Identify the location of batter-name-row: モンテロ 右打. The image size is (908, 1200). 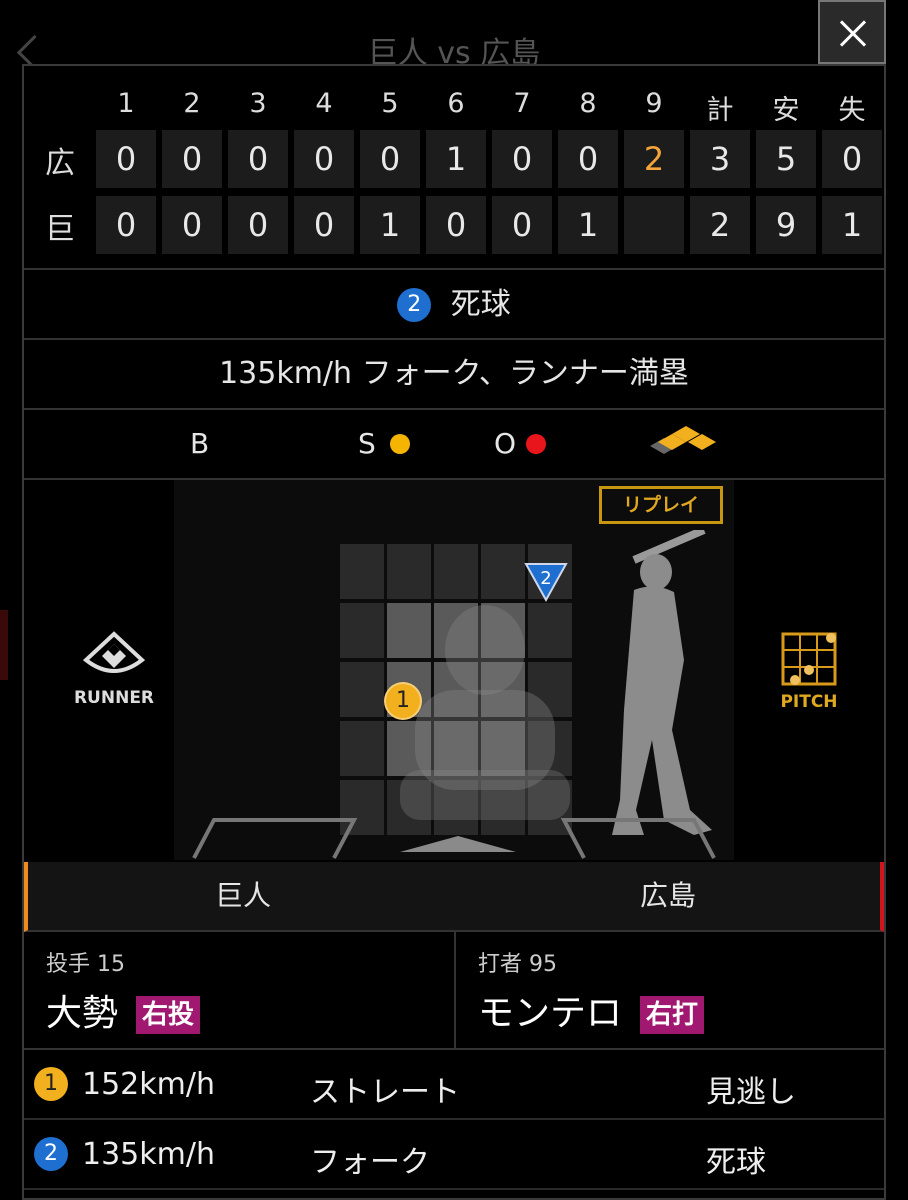
(591, 1010).